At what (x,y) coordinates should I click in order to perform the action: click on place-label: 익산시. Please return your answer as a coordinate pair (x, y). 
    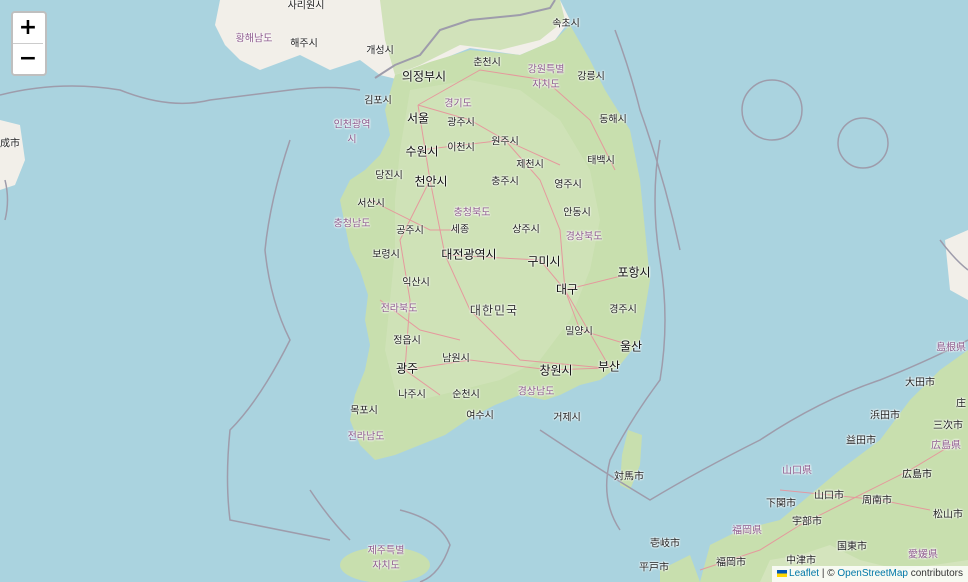
    Looking at the image, I should click on (416, 283).